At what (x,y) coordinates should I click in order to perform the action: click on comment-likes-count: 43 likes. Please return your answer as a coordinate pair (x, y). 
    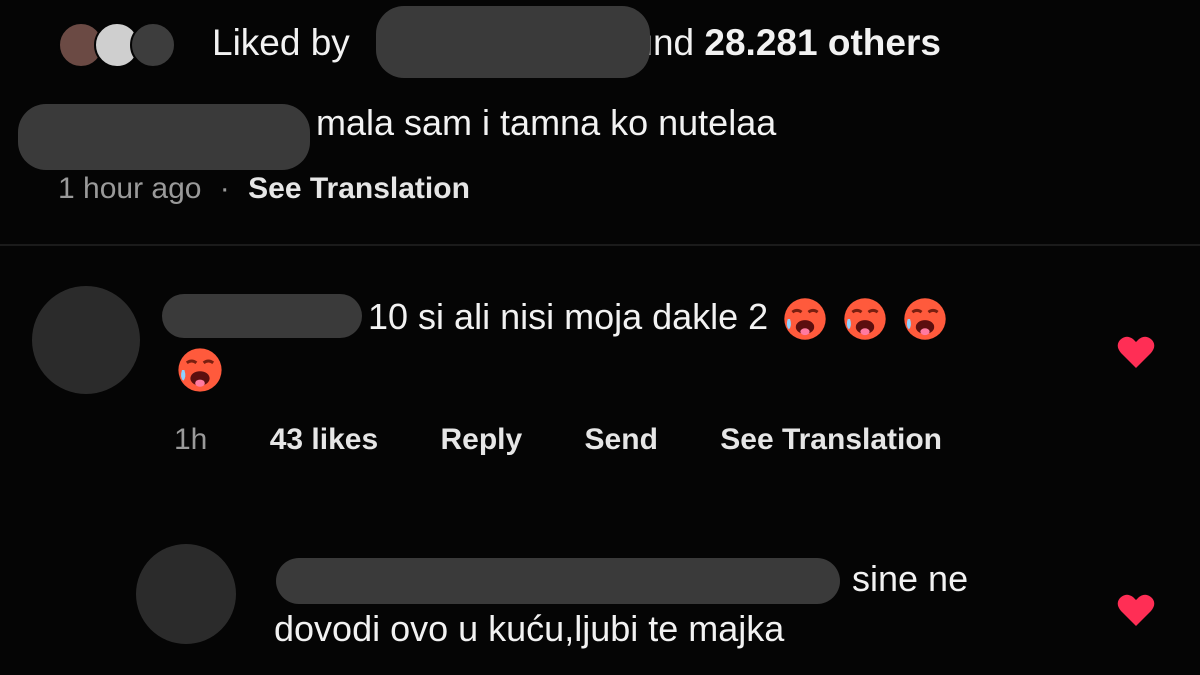
    Looking at the image, I should click on (324, 439).